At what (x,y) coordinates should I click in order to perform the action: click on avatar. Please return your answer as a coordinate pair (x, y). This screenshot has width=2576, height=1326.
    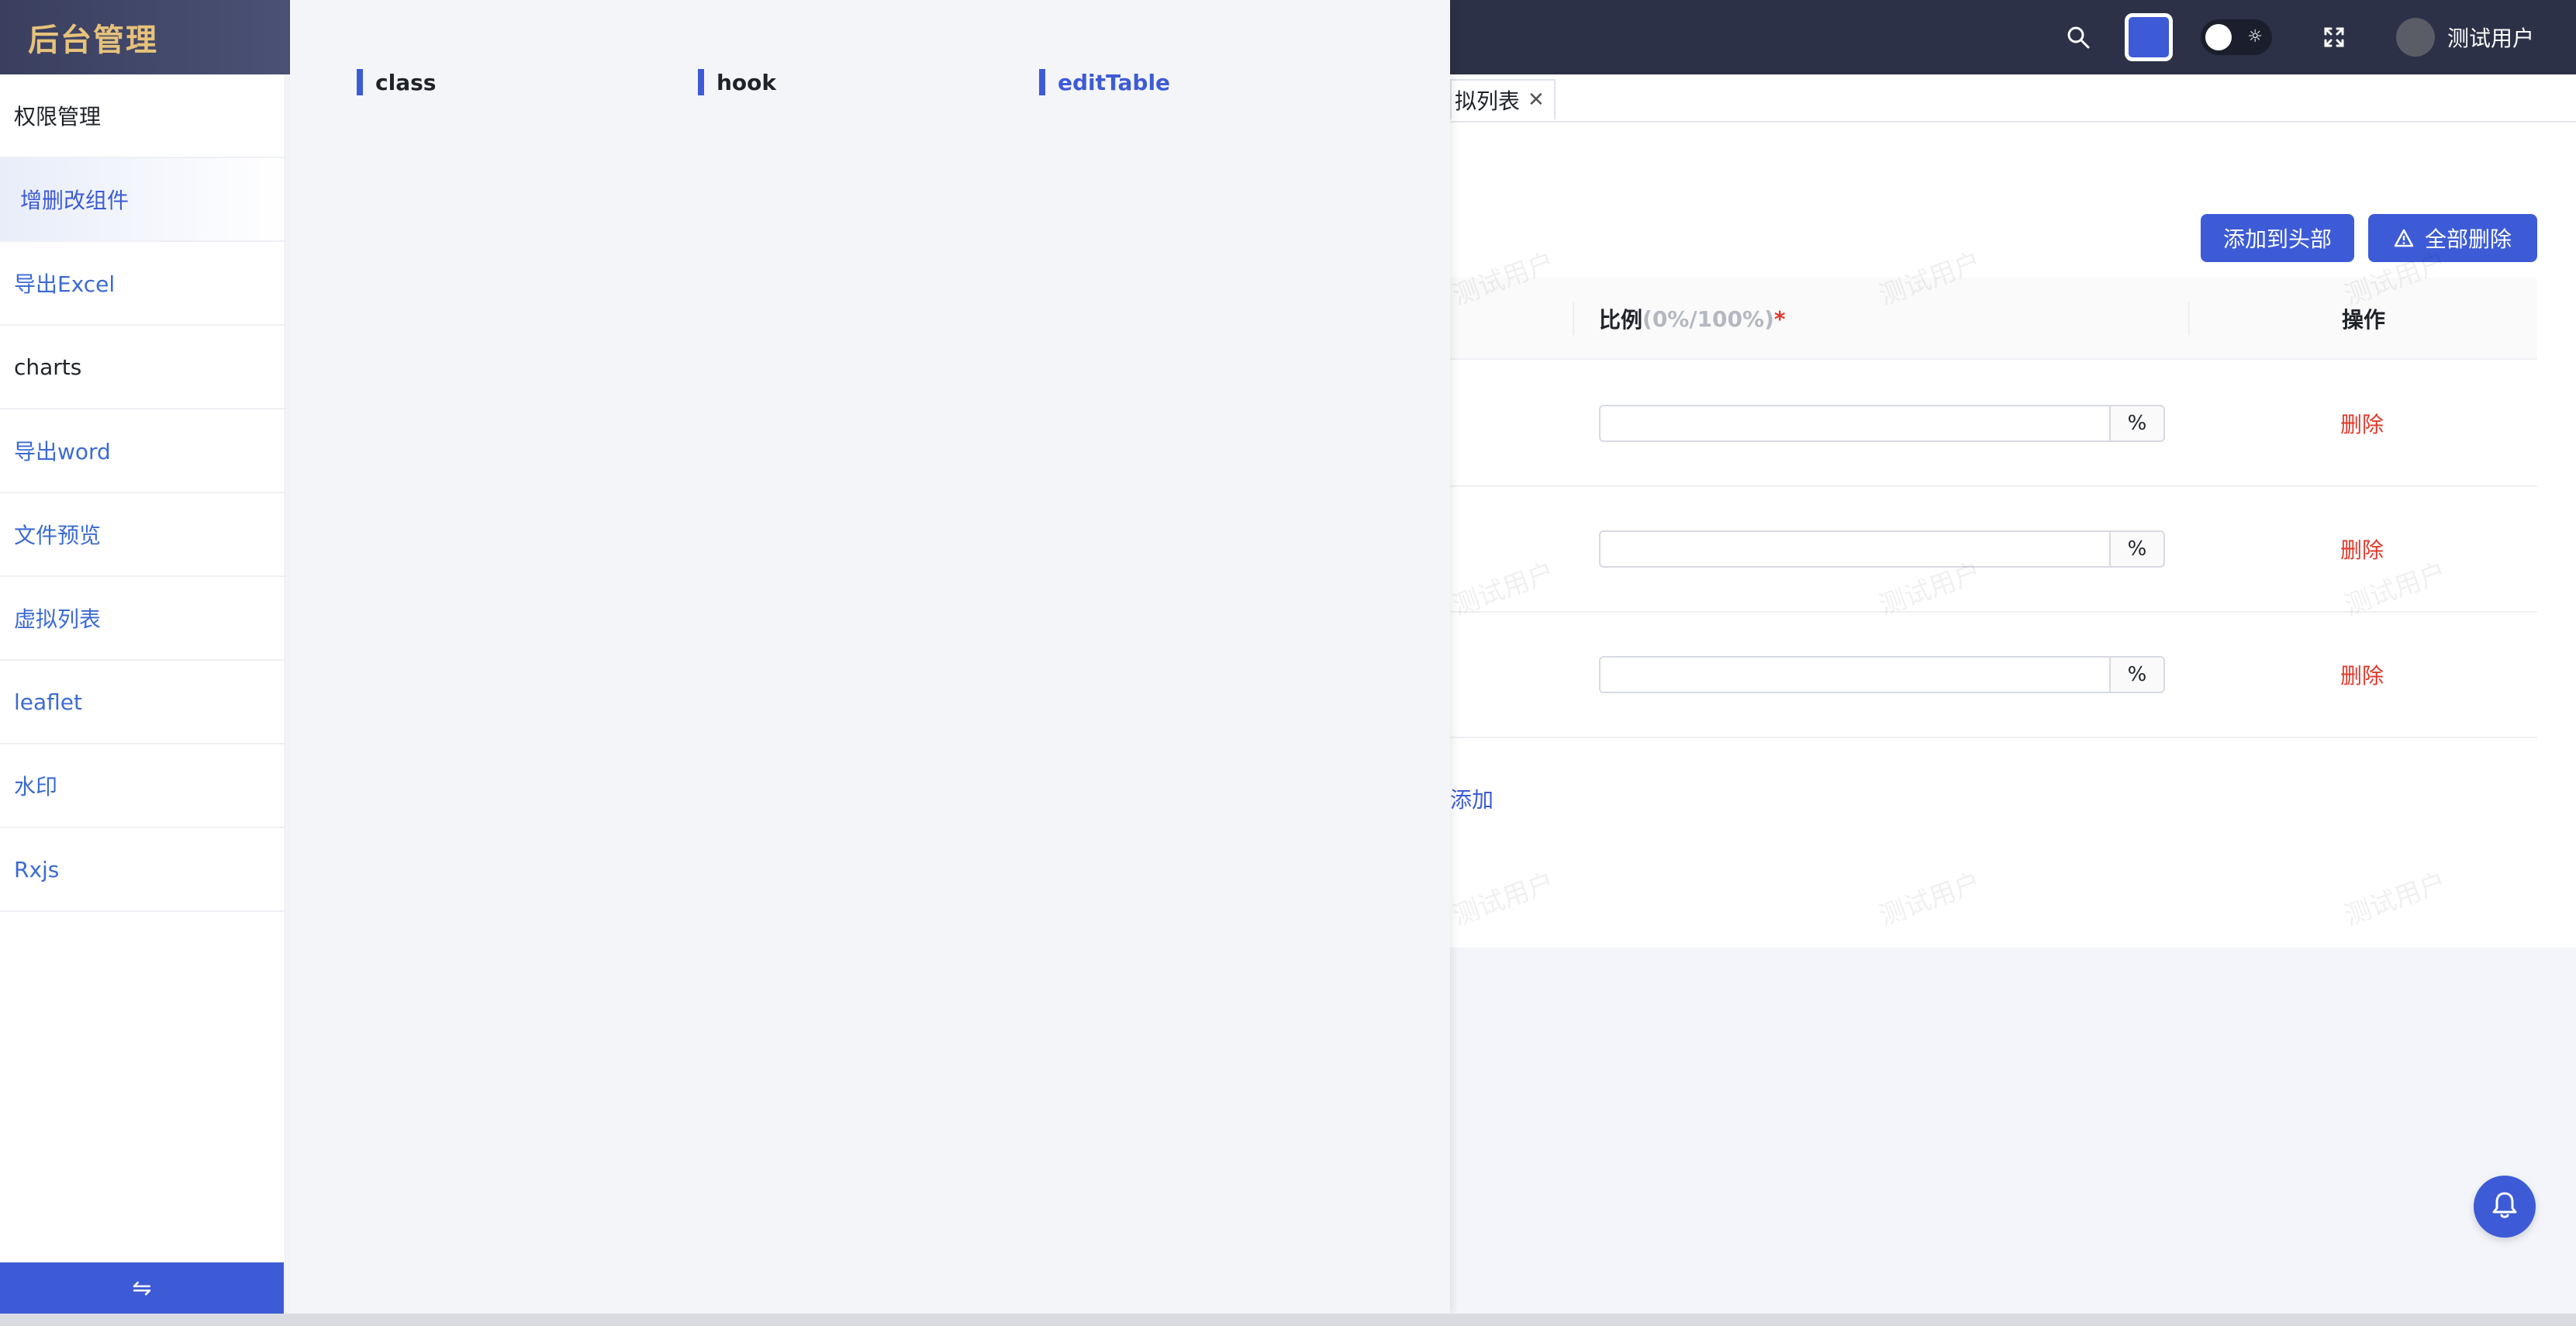
    Looking at the image, I should click on (2415, 37).